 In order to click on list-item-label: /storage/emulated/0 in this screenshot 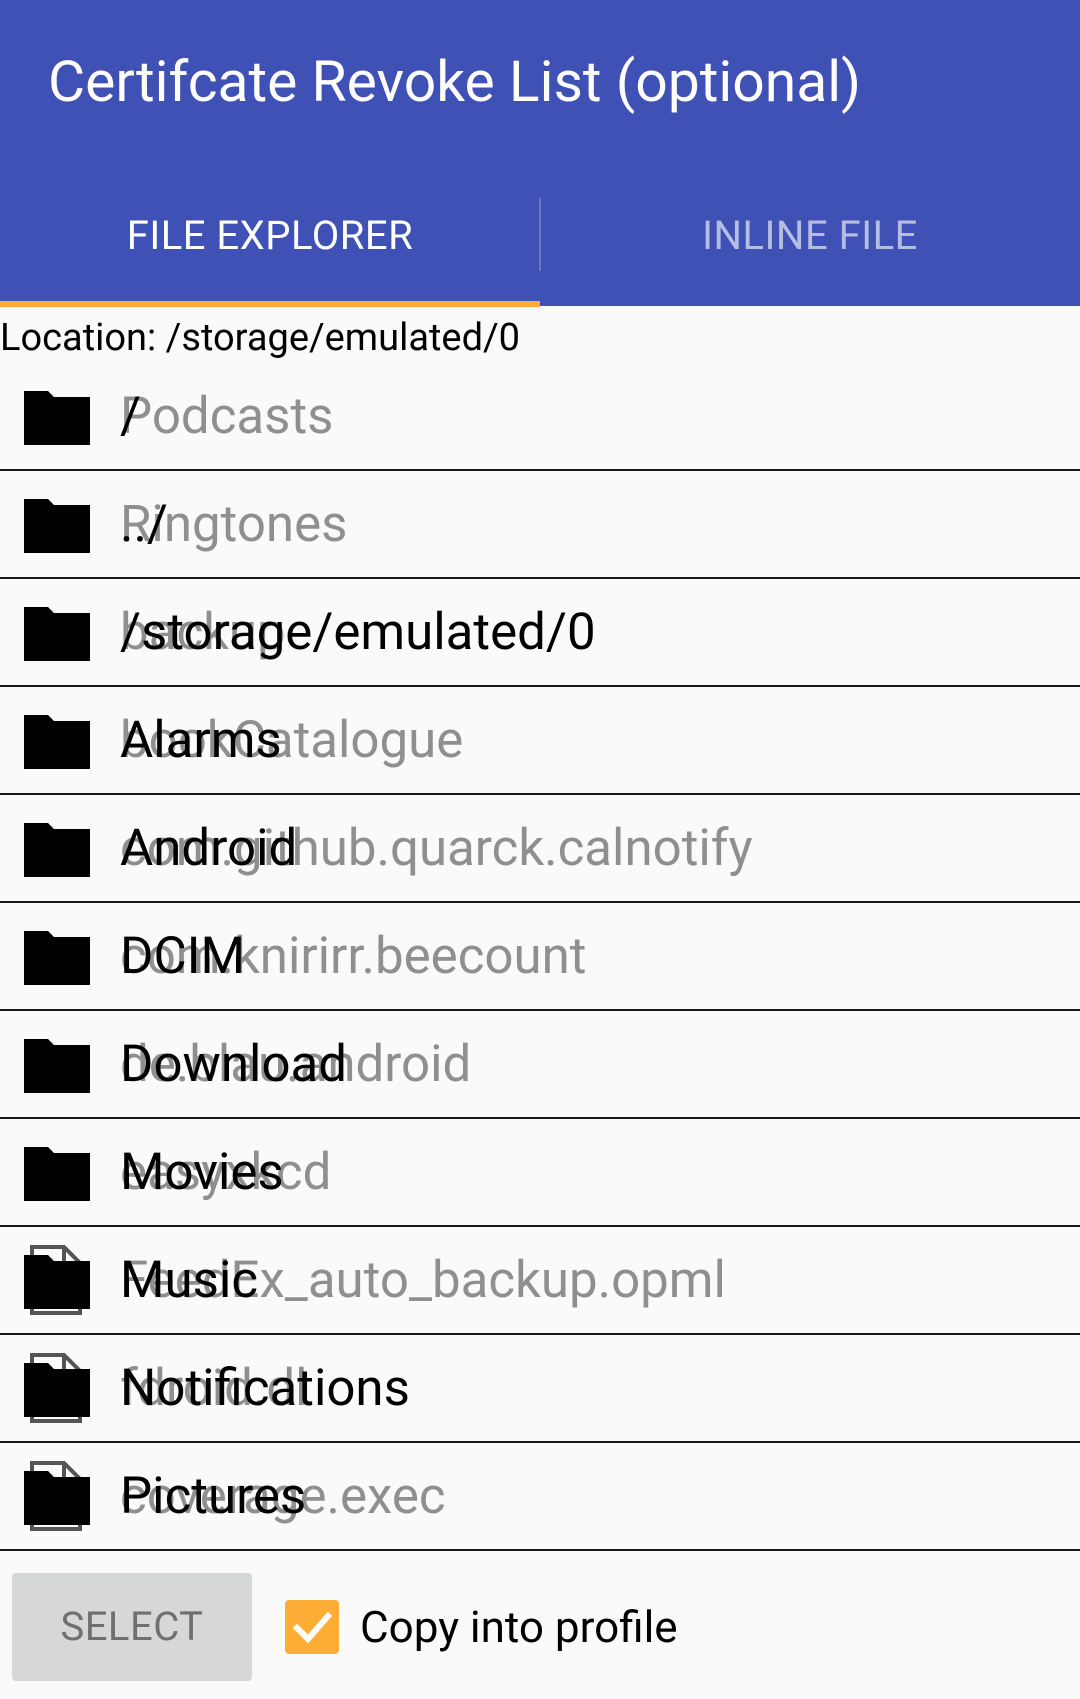, I will do `click(358, 632)`.